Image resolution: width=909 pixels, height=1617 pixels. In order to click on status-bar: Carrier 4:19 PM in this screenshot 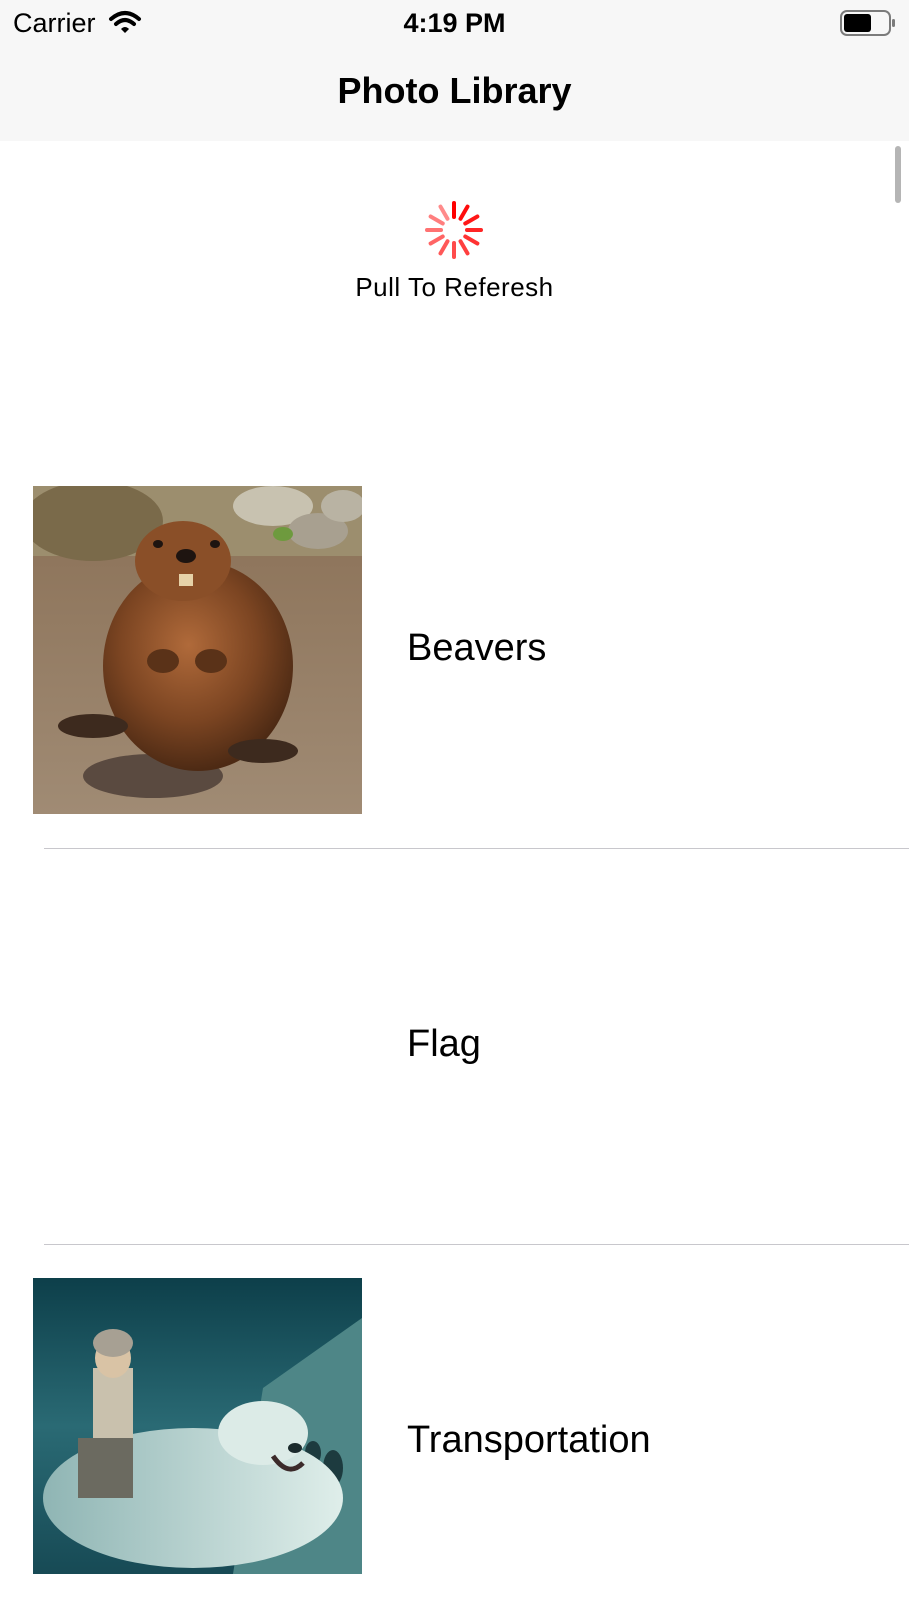, I will do `click(454, 23)`.